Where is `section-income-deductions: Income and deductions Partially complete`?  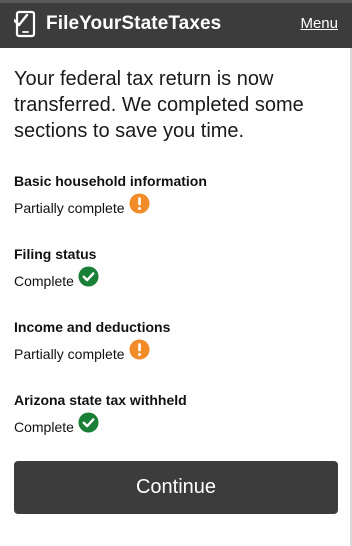 section-income-deductions: Income and deductions Partially complete is located at coordinates (177, 340).